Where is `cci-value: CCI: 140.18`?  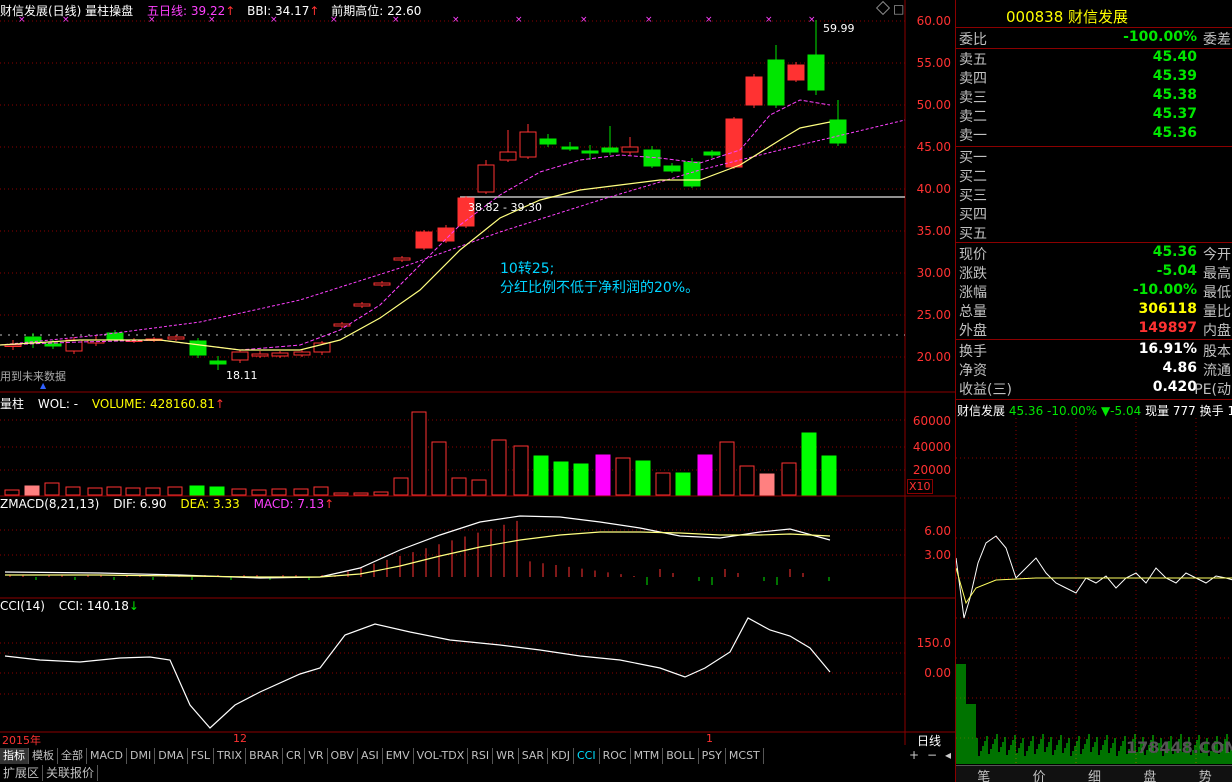
cci-value: CCI: 140.18 is located at coordinates (93, 606).